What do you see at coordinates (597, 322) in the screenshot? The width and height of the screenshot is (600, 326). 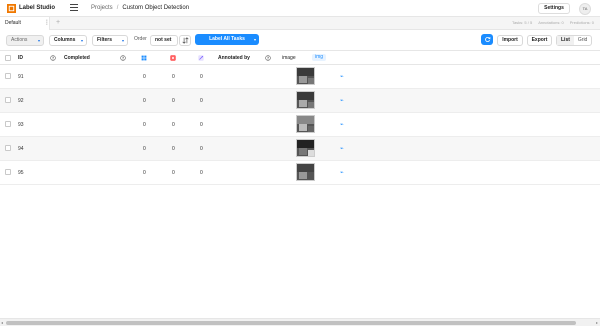 I see `scroll-right-icon: ▸` at bounding box center [597, 322].